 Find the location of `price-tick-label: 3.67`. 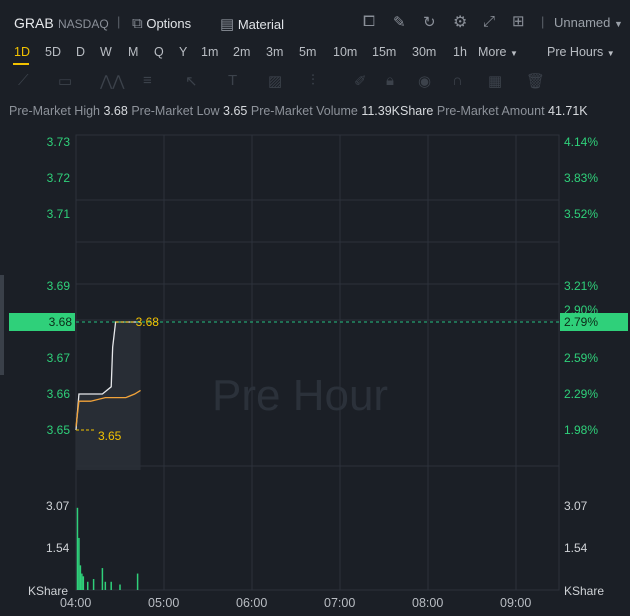

price-tick-label: 3.67 is located at coordinates (58, 358).